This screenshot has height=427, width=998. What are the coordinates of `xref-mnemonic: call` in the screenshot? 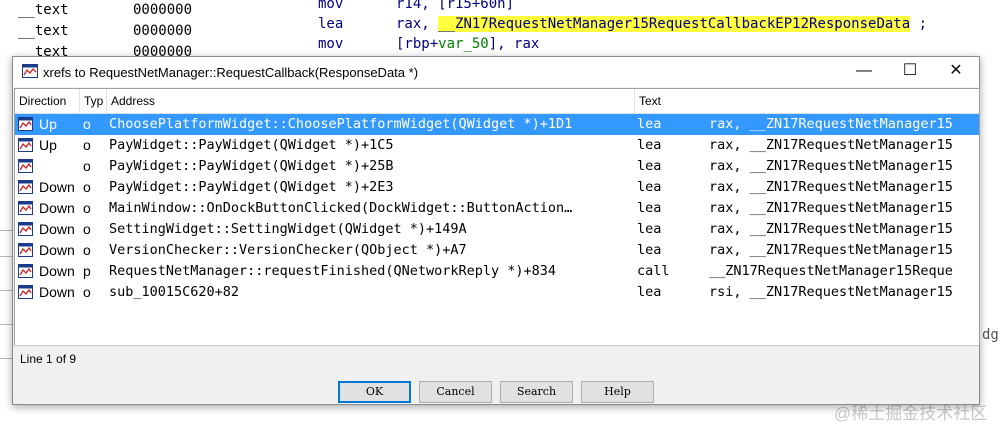 It's located at (653, 271).